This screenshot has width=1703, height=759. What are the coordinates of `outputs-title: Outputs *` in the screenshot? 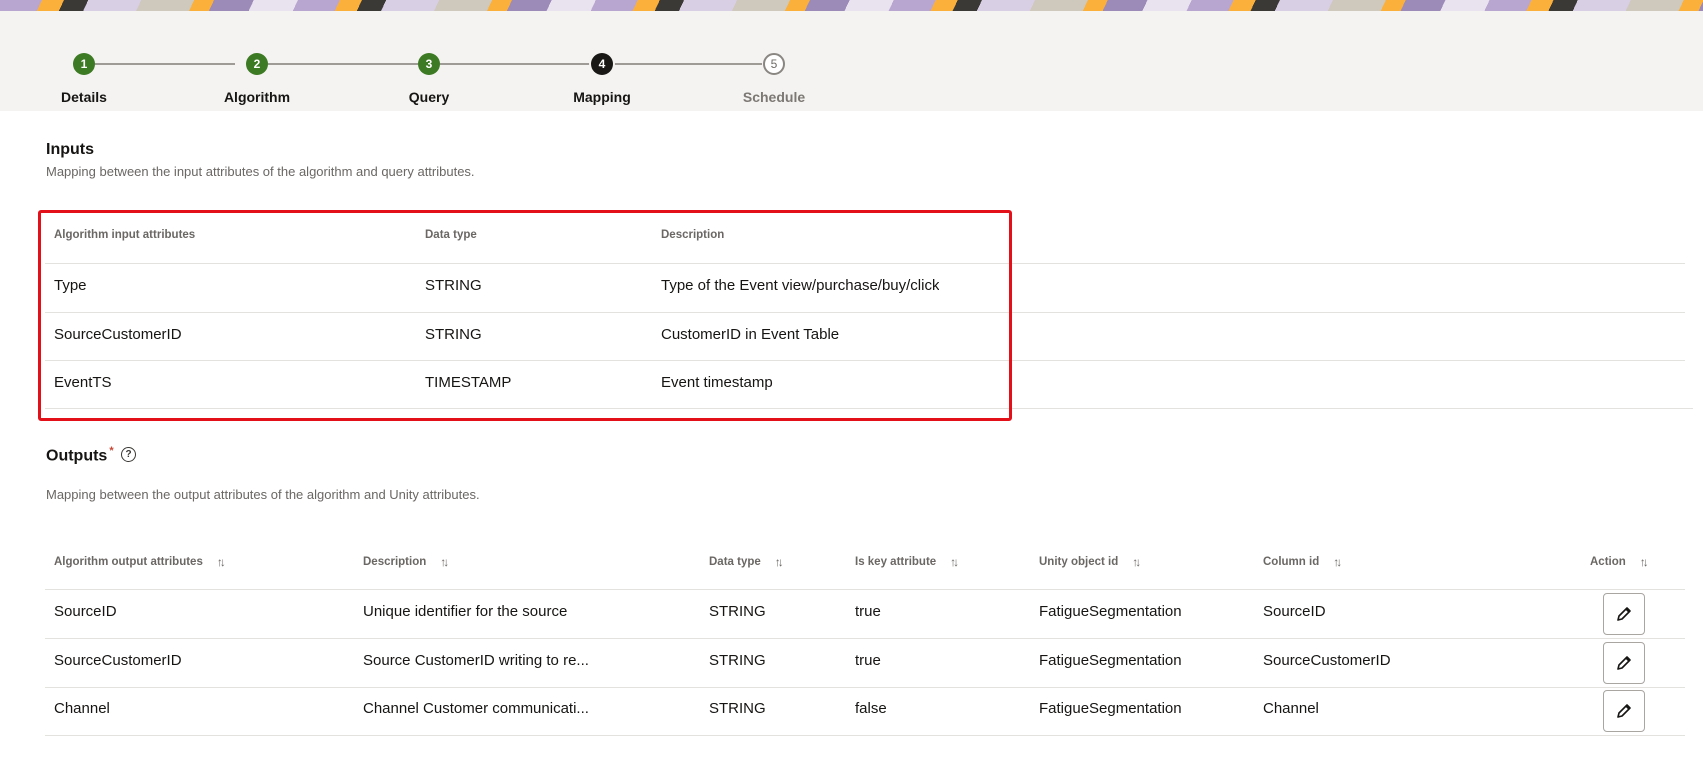 It's located at (80, 455).